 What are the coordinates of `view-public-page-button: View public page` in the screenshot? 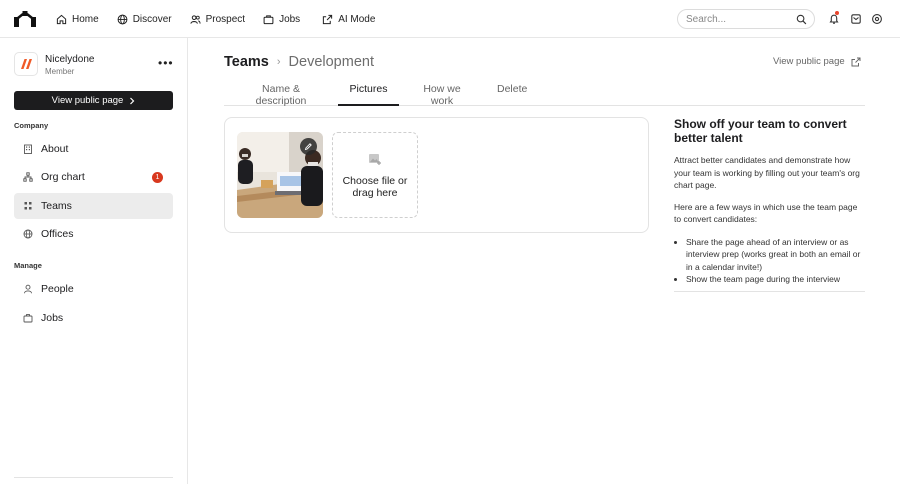 It's located at (93, 100).